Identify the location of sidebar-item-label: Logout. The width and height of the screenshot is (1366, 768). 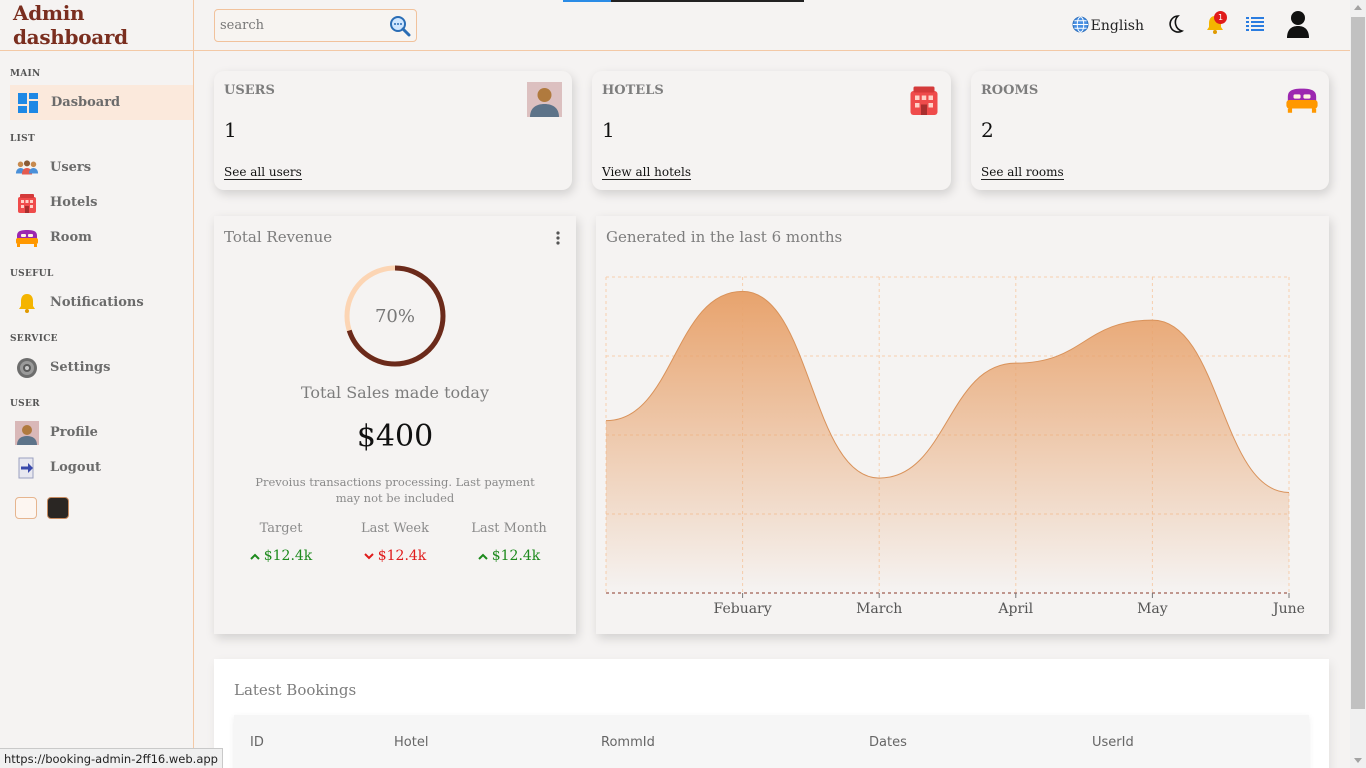
(76, 467).